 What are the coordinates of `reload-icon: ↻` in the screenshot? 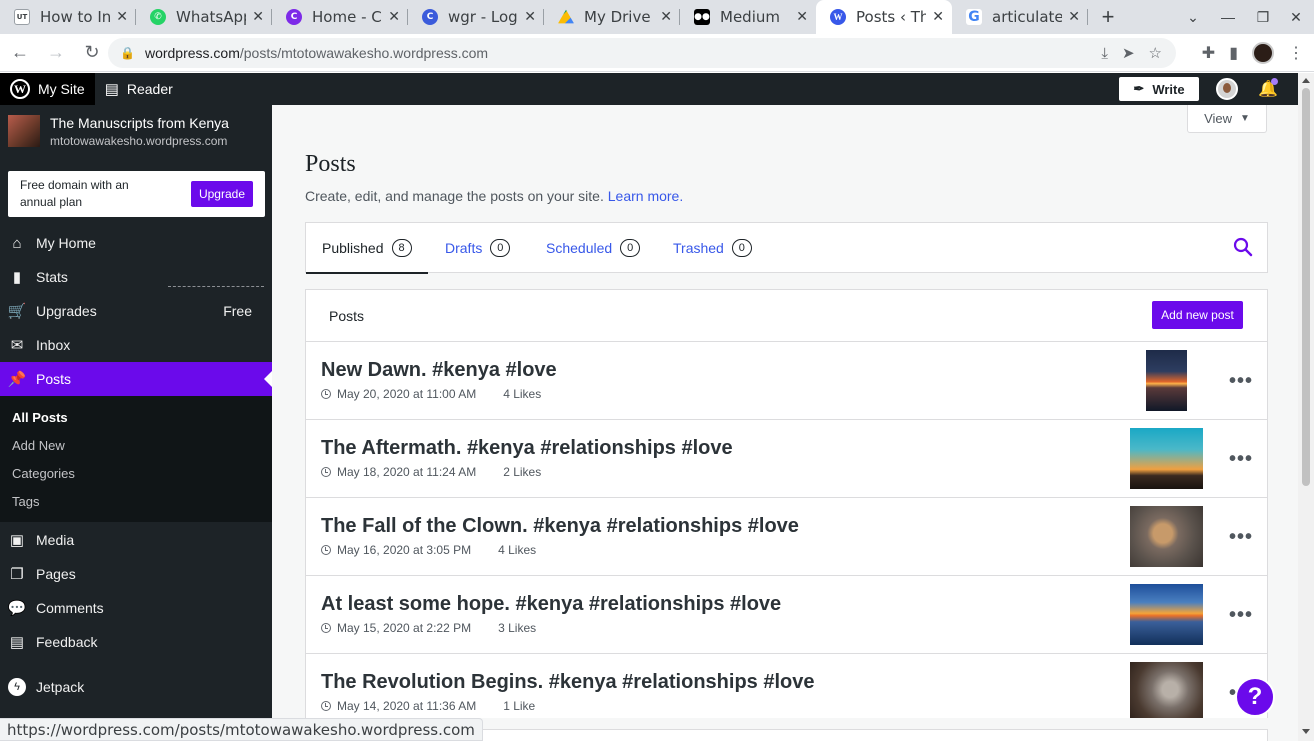 It's located at (92, 53).